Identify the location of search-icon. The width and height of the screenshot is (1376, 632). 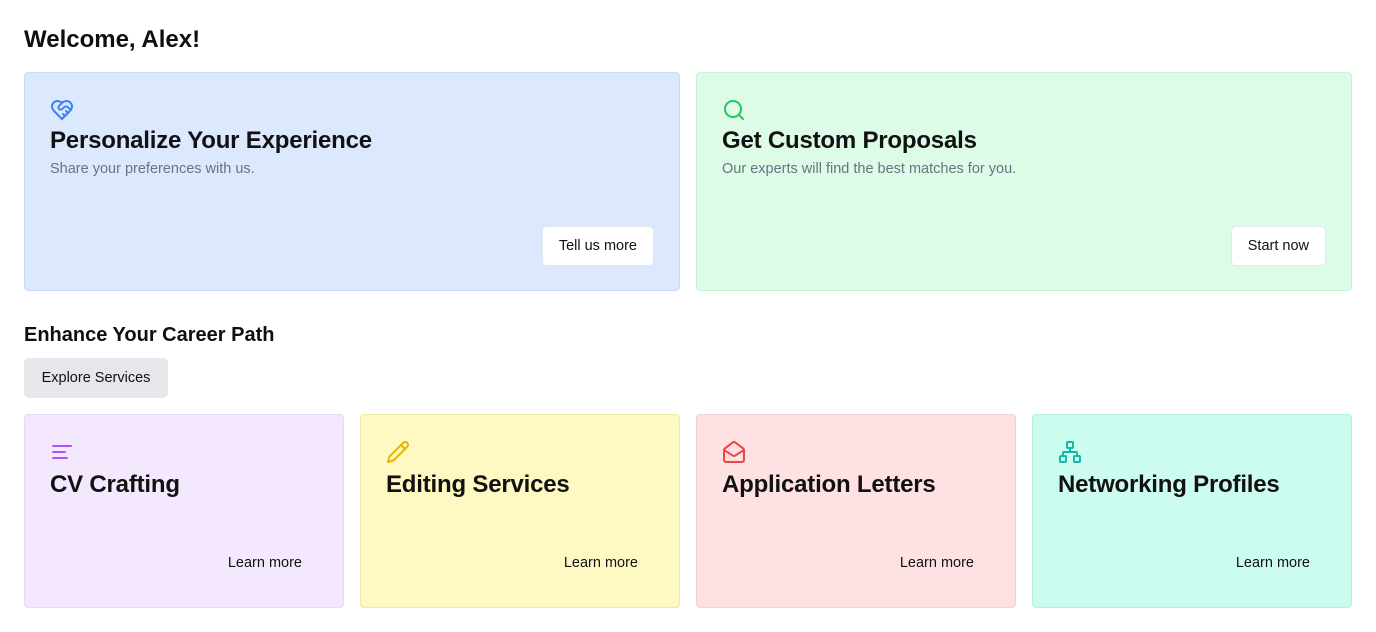
(734, 110).